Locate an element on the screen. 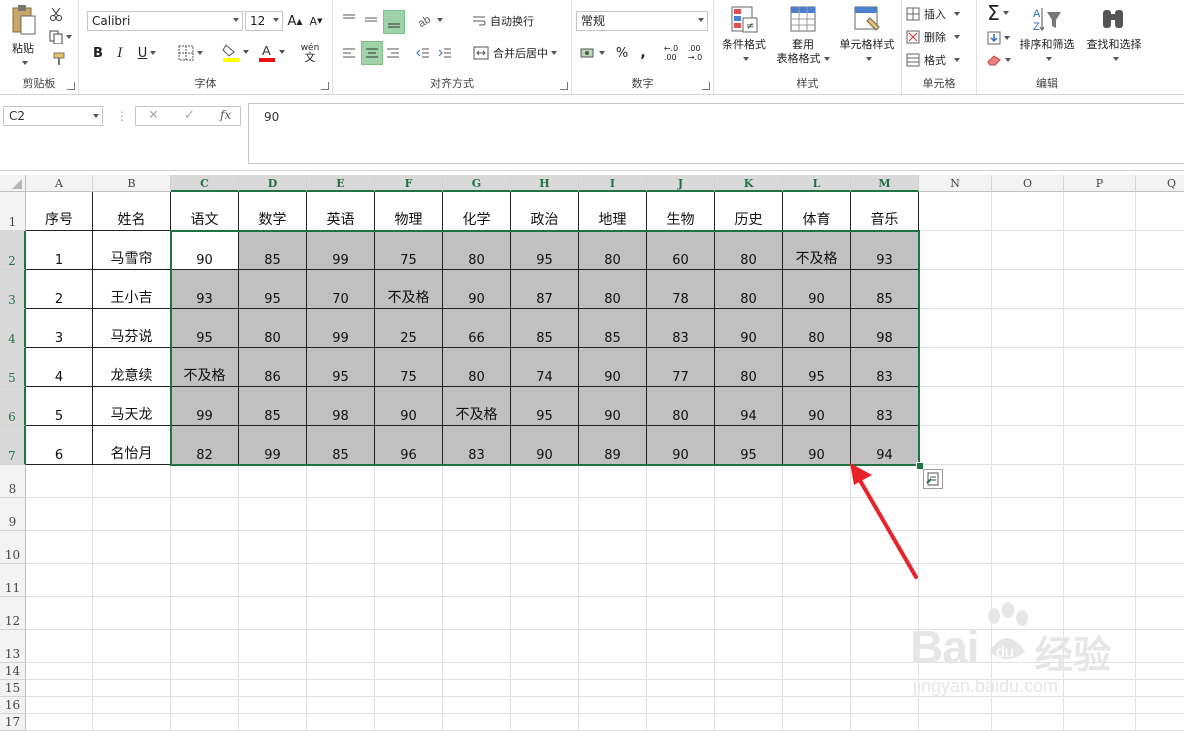 The width and height of the screenshot is (1184, 731). cell: 4 is located at coordinates (59, 367).